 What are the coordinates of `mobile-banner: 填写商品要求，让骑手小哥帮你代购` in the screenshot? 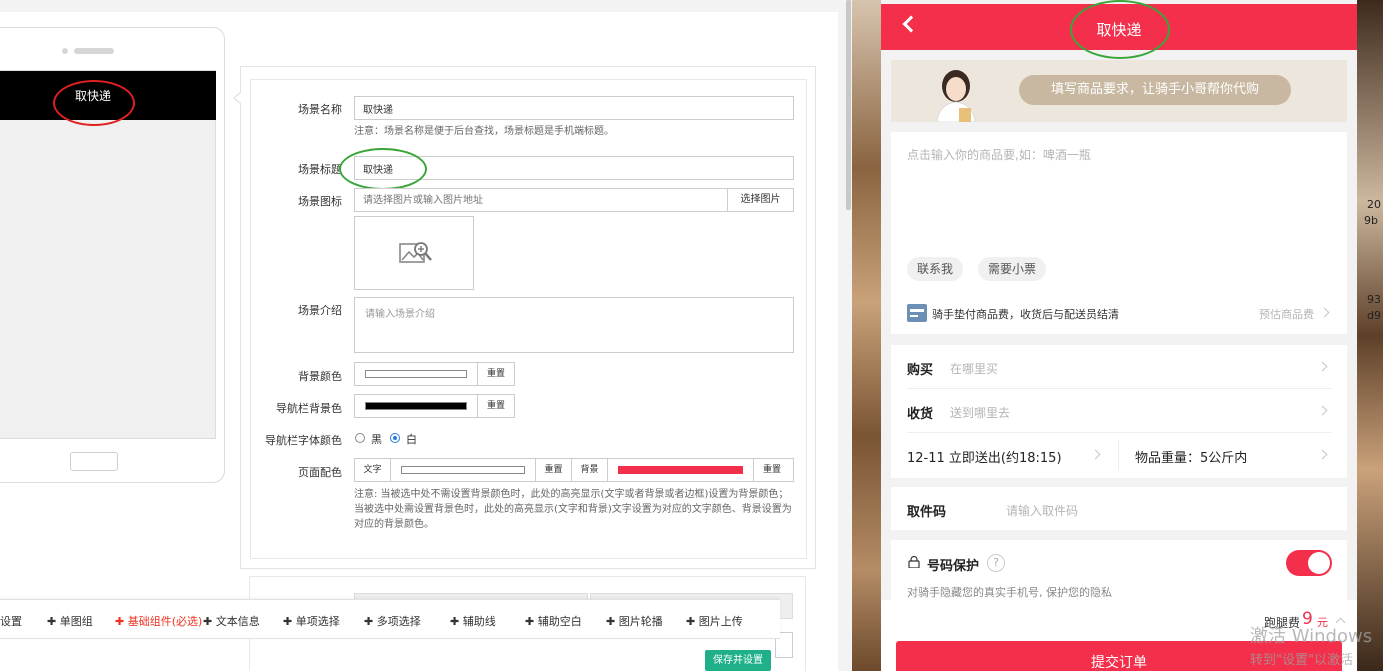 It's located at (1119, 91).